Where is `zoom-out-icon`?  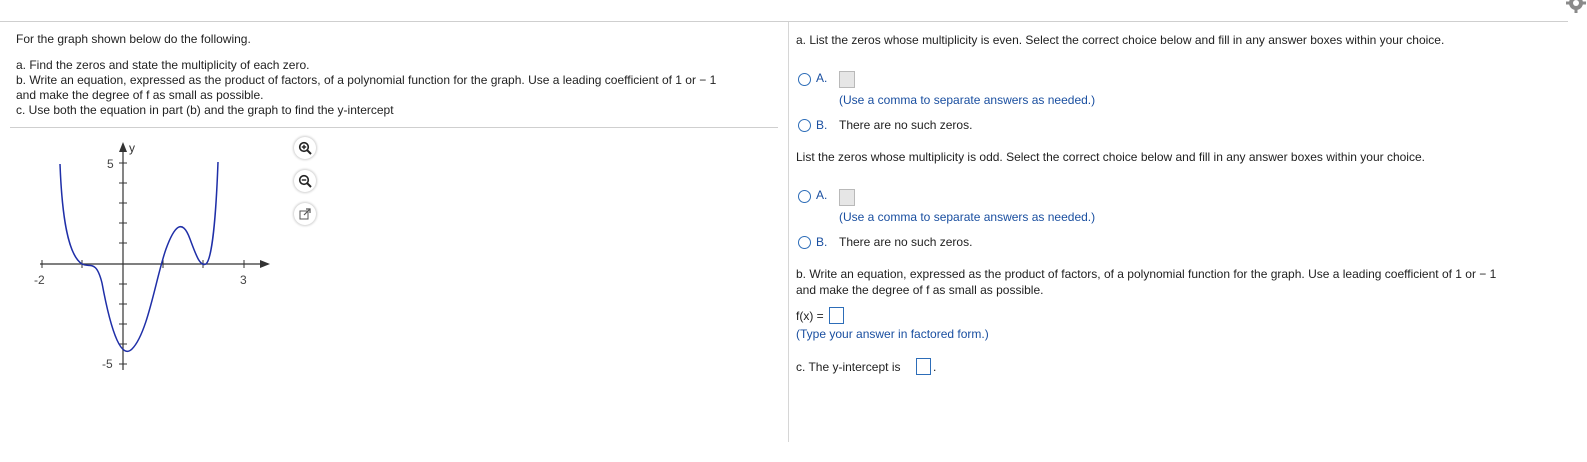
zoom-out-icon is located at coordinates (305, 181).